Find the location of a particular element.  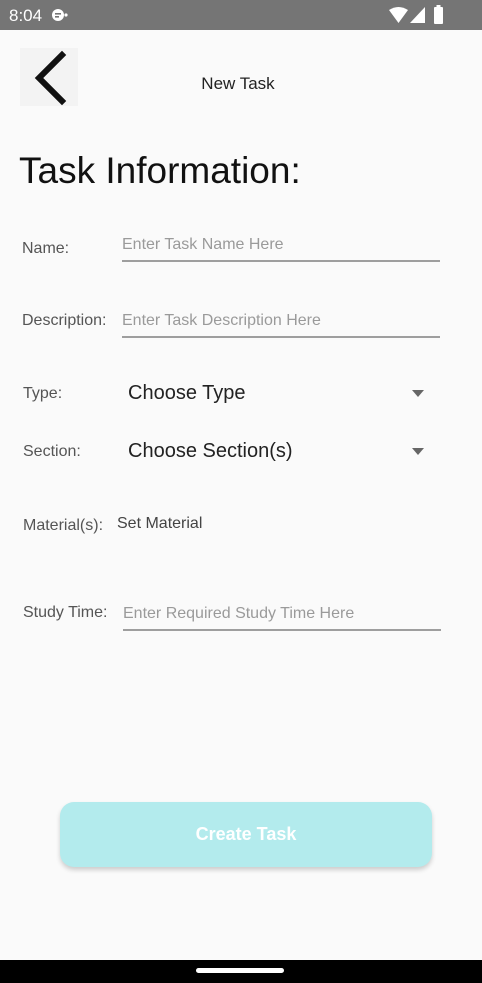

battery-icon is located at coordinates (438, 14).